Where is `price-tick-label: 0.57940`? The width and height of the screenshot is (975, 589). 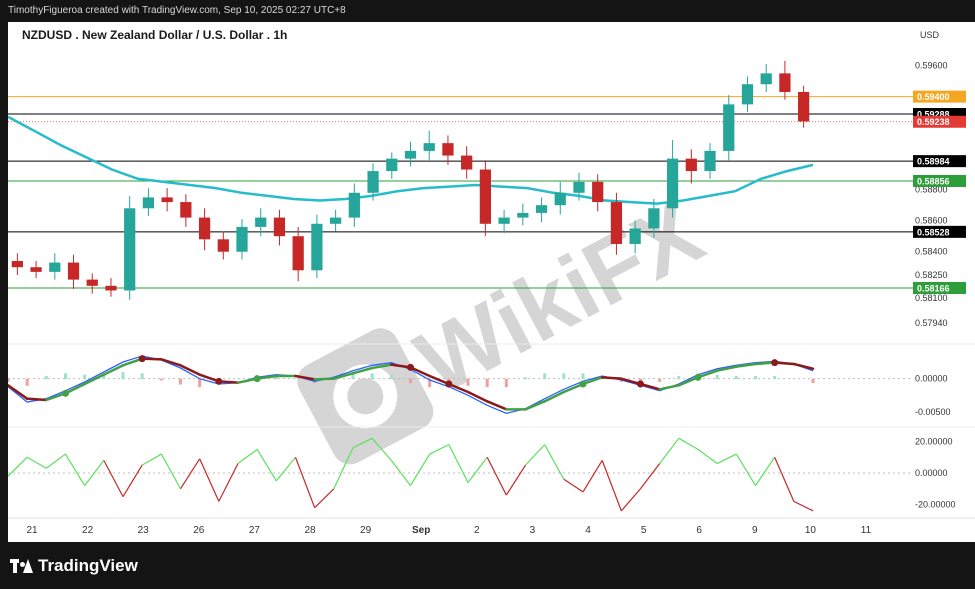 price-tick-label: 0.57940 is located at coordinates (931, 323).